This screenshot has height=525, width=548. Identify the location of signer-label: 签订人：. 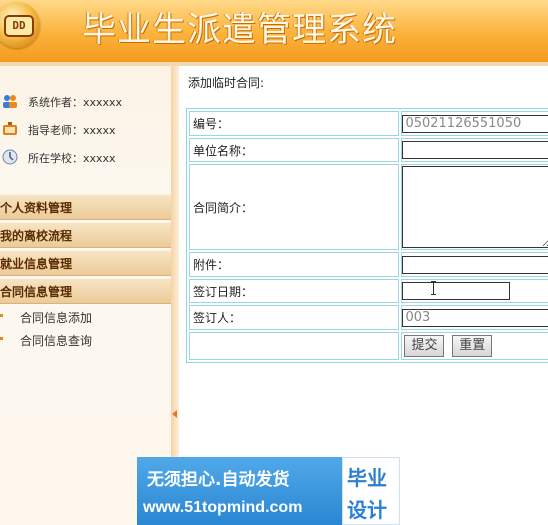
(294, 317).